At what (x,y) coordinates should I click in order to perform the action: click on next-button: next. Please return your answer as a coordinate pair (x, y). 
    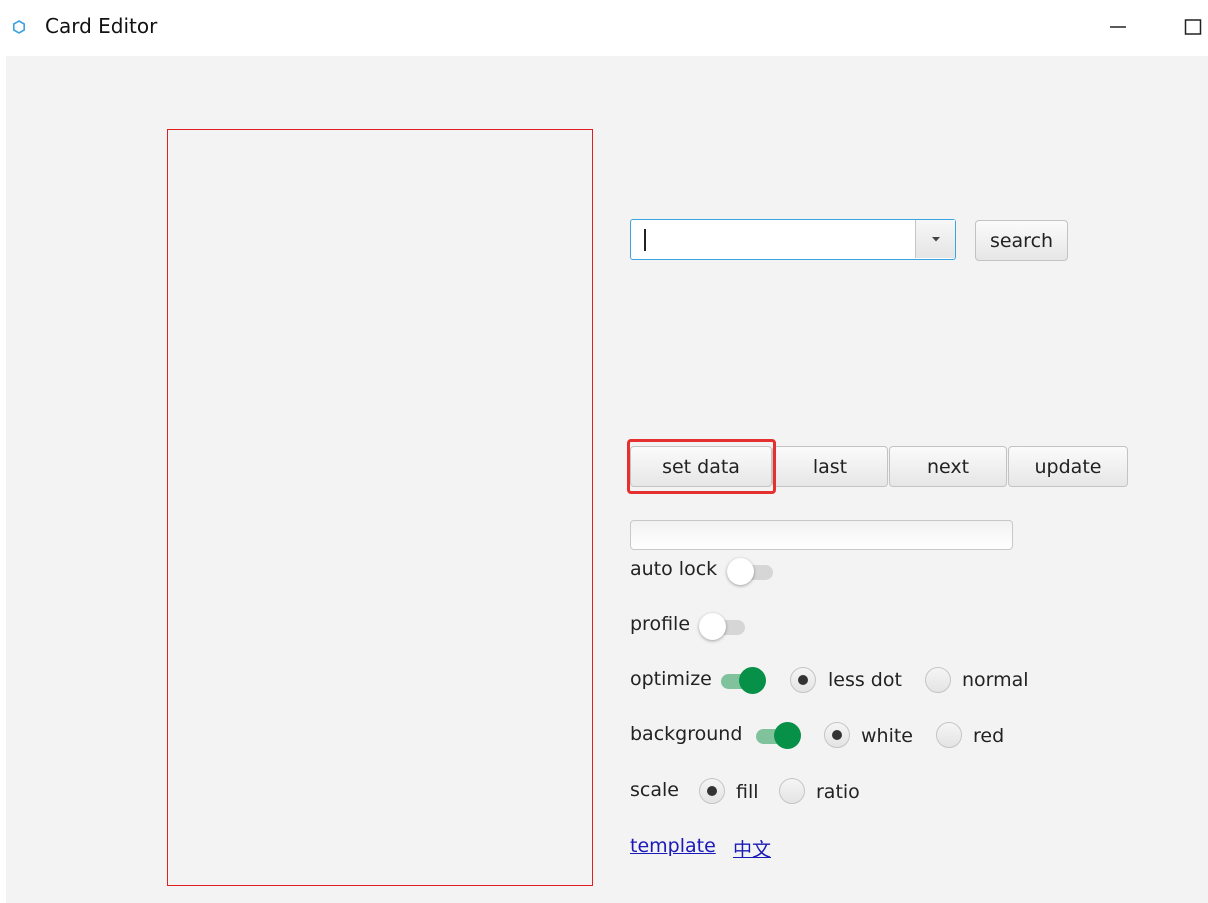
    Looking at the image, I should click on (948, 466).